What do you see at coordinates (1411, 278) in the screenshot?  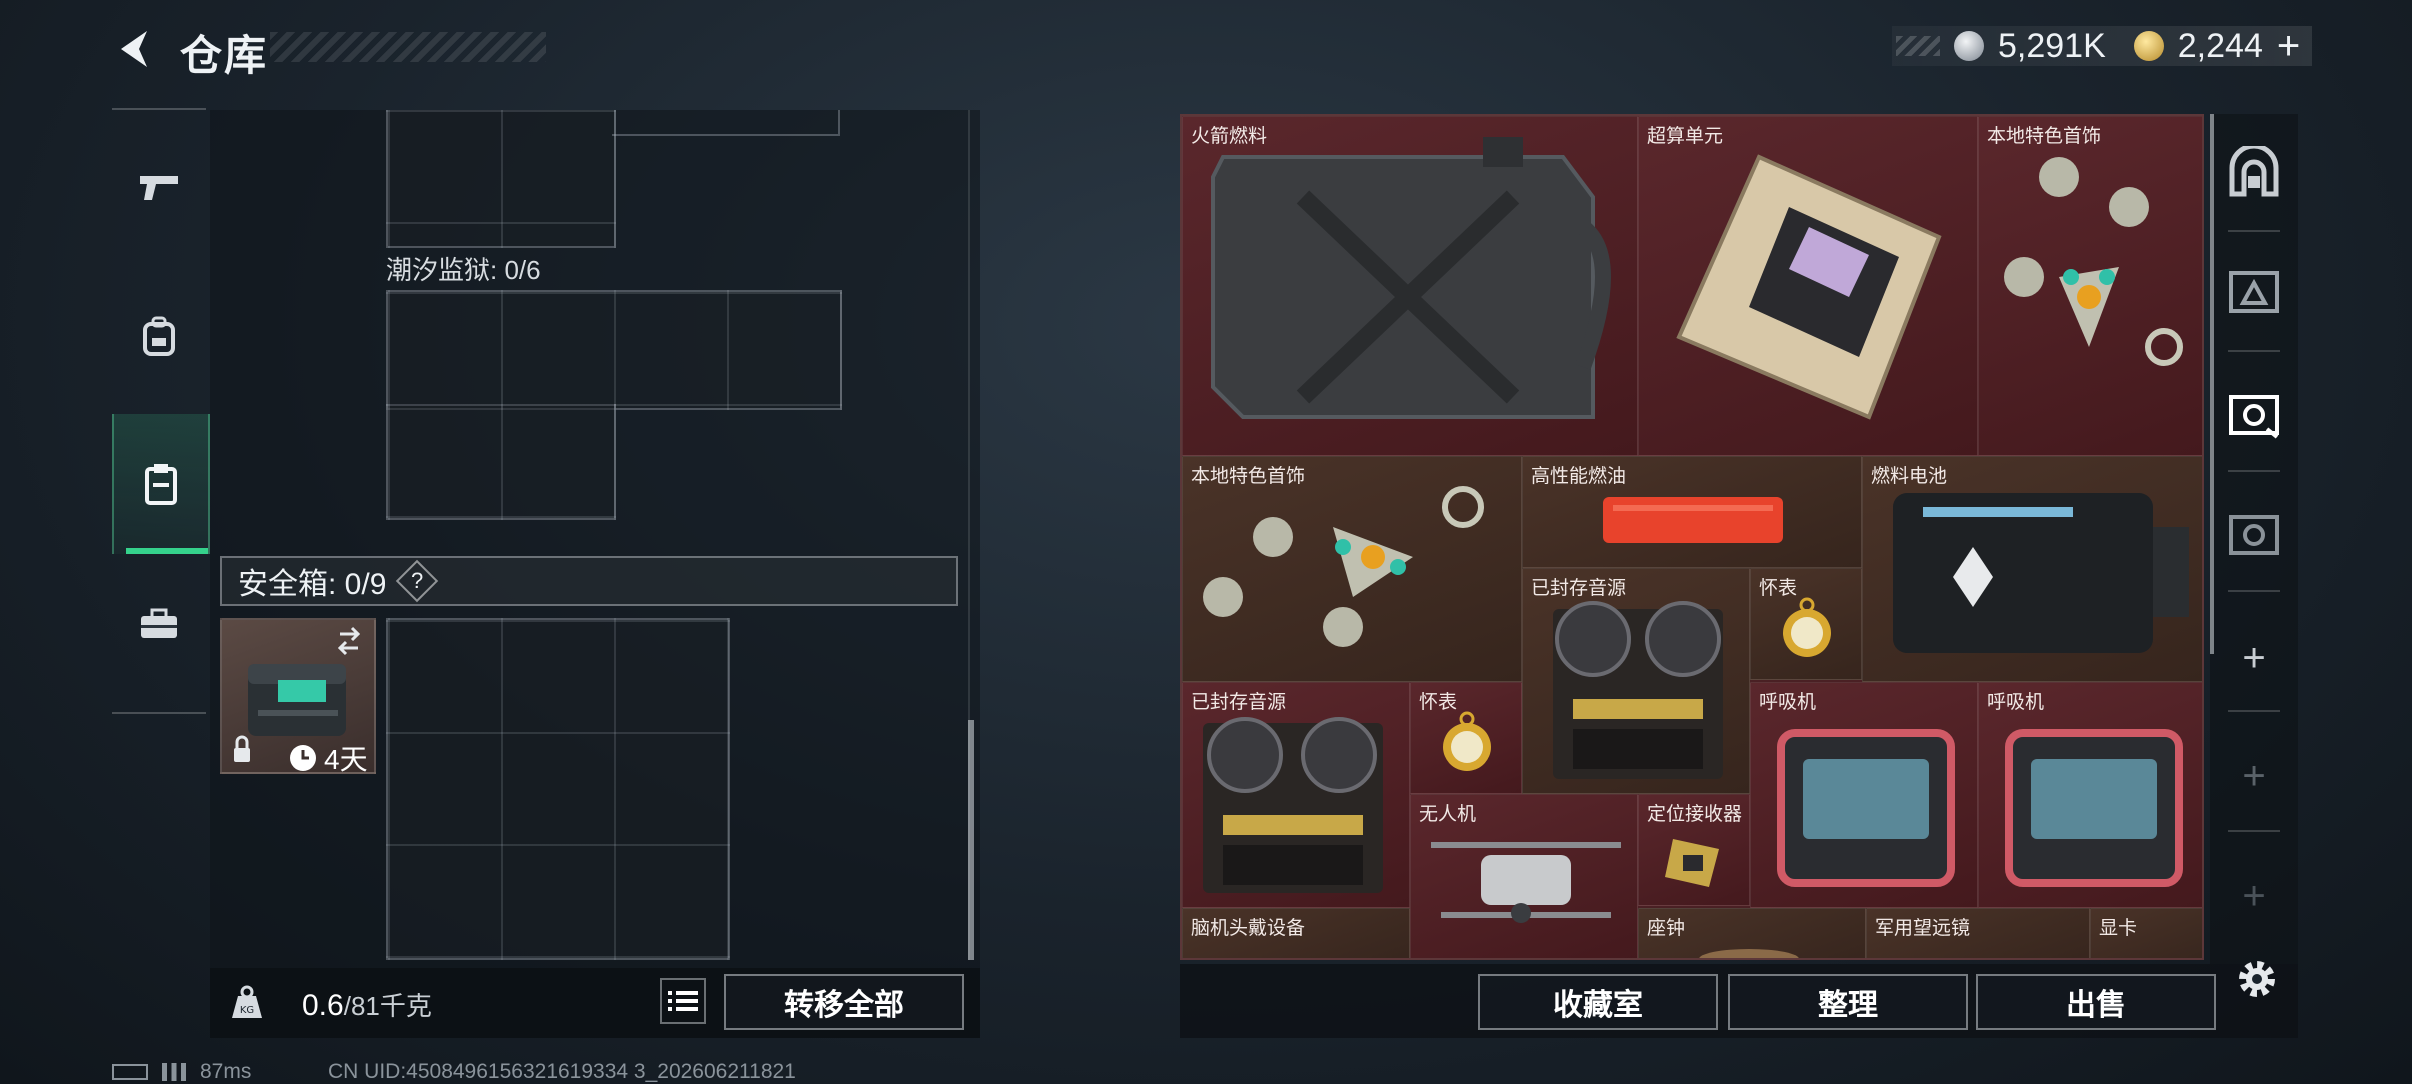 I see `jerrycan-icon` at bounding box center [1411, 278].